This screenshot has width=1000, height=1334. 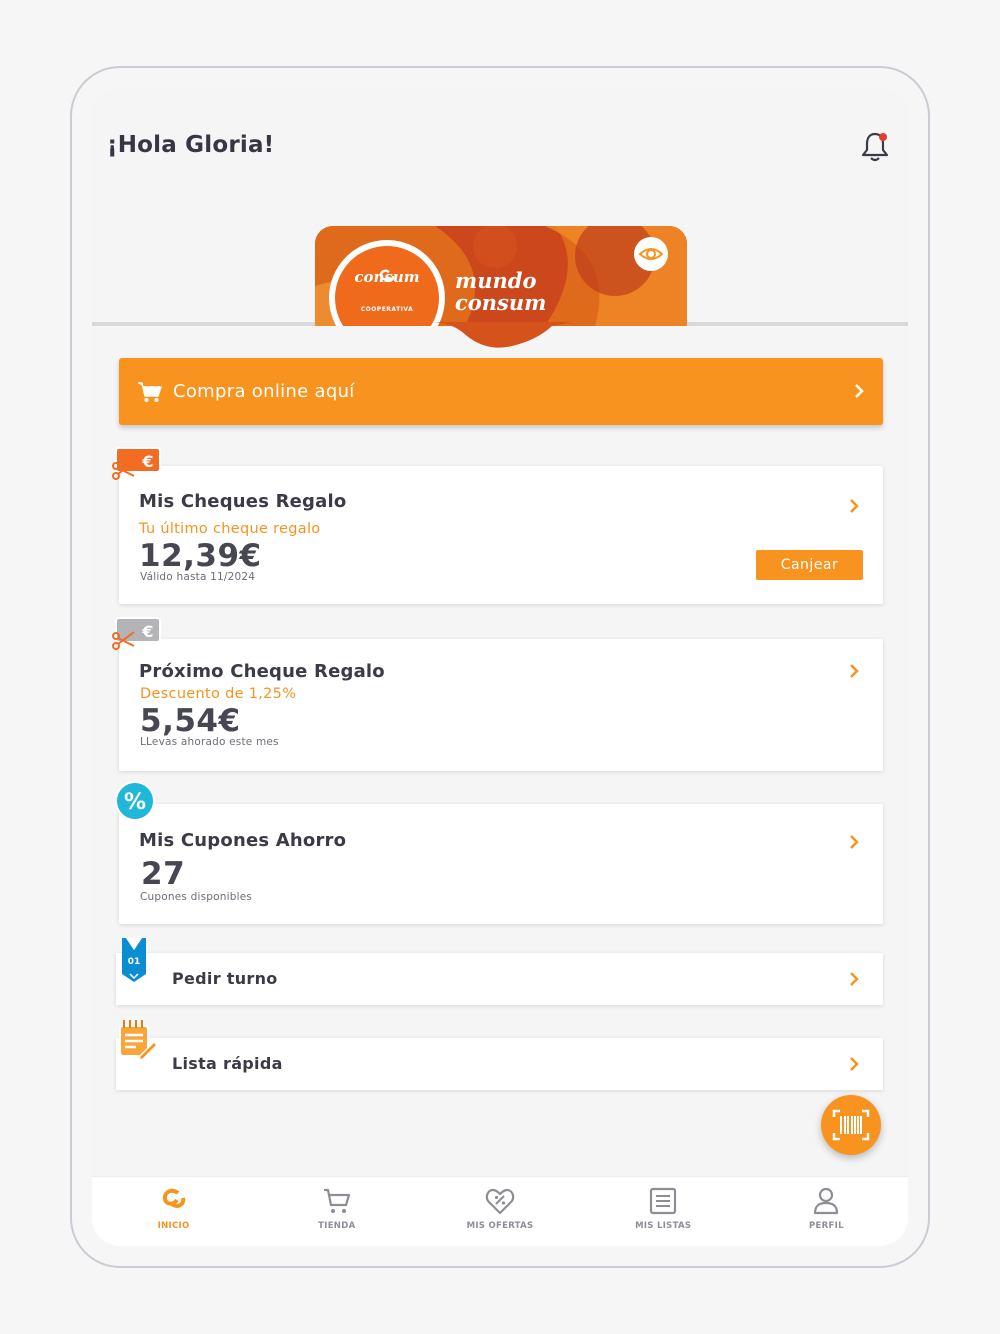 I want to click on card-title: mundo consum, so click(x=500, y=292).